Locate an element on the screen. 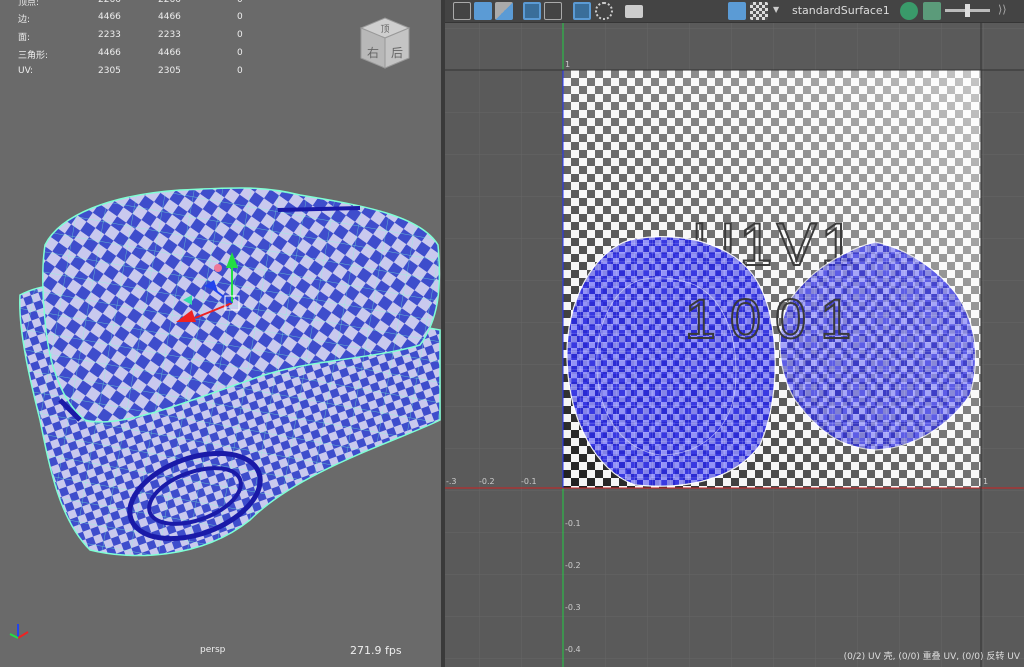 Image resolution: width=1024 pixels, height=667 pixels. hud-row-edges: 边: 4466 4466 0 is located at coordinates (130, 18).